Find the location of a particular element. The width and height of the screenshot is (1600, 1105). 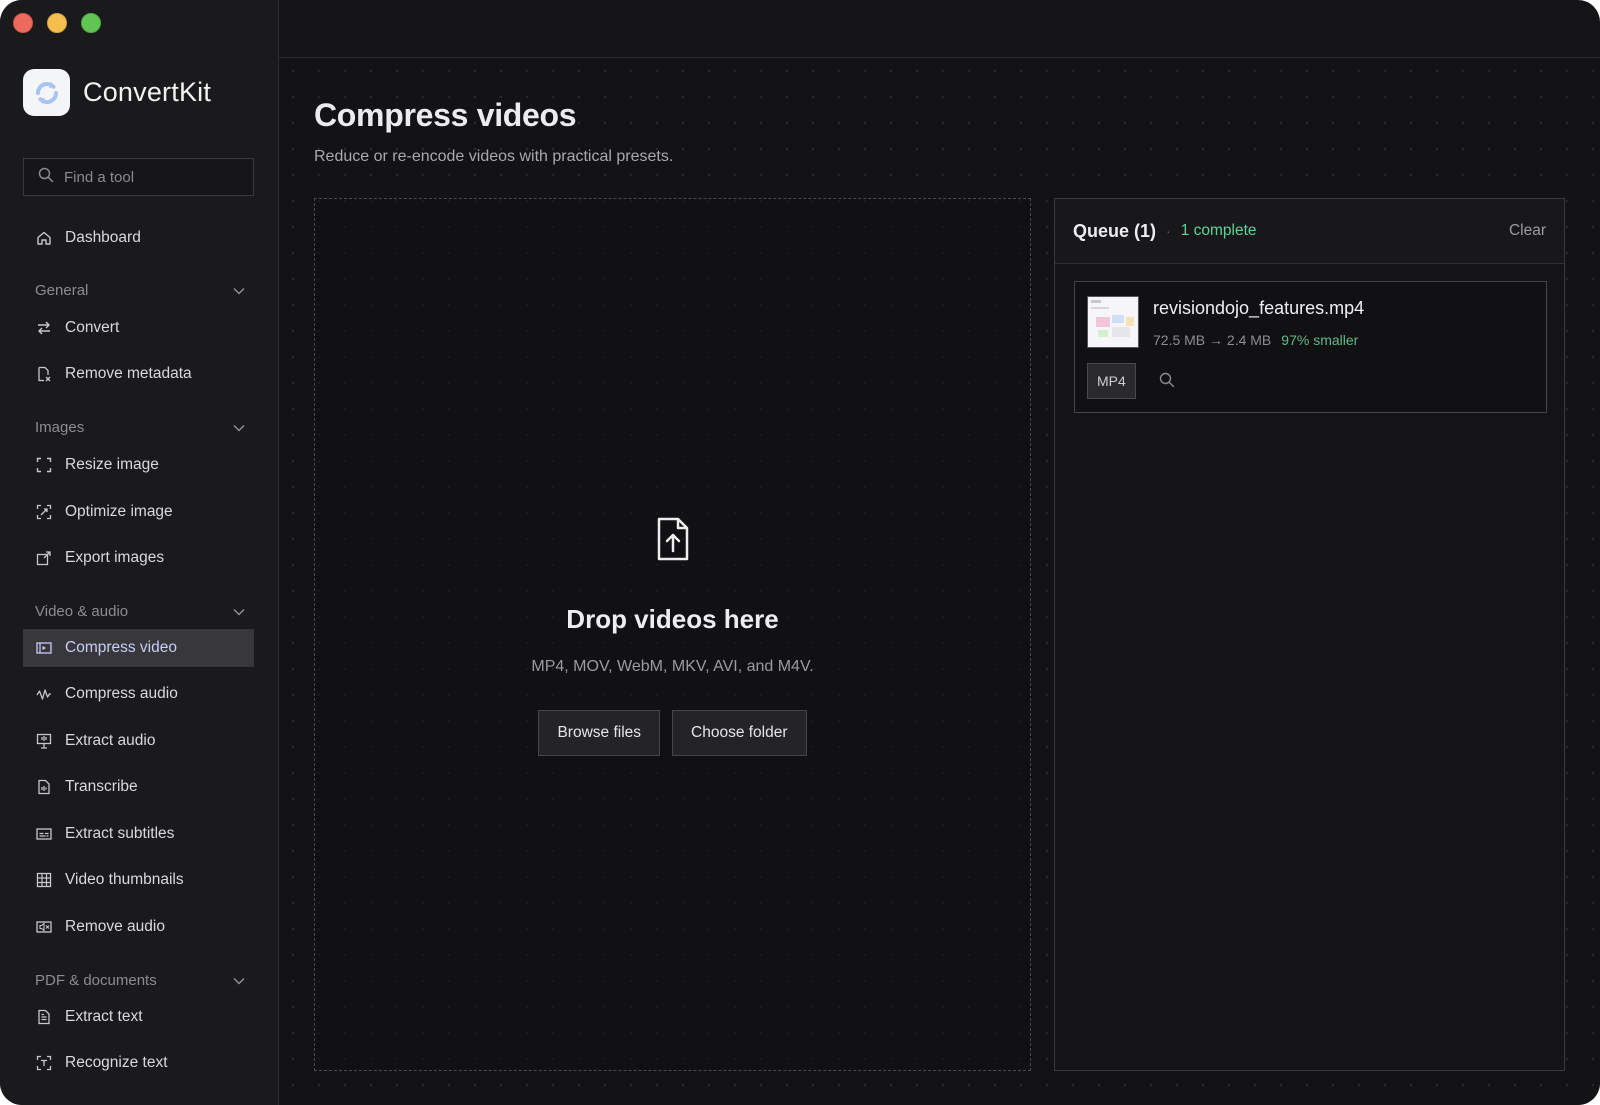

section-images: Images is located at coordinates (140, 427).